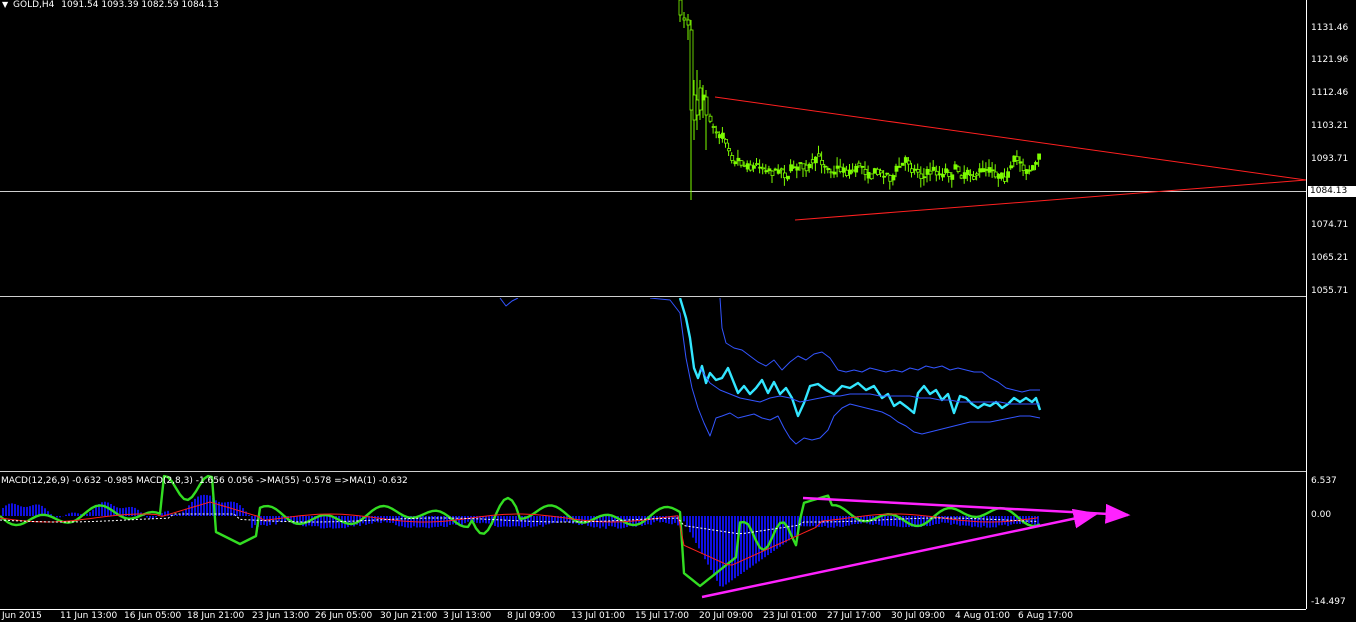  I want to click on time-label: 16 Jun 05:00, so click(152, 616).